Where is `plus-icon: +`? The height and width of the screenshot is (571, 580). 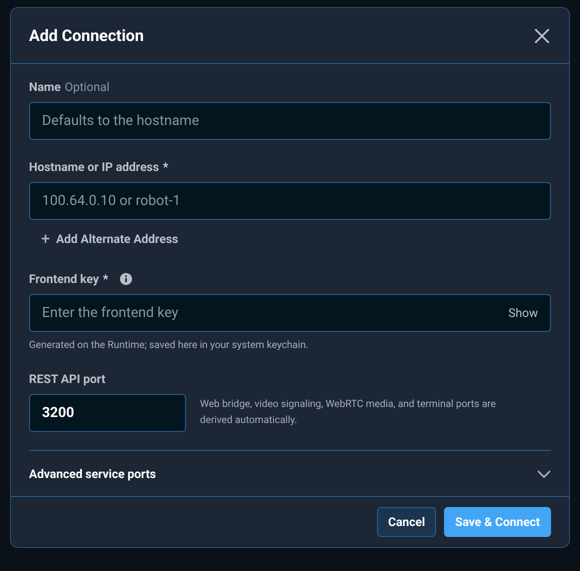
plus-icon: + is located at coordinates (45, 239).